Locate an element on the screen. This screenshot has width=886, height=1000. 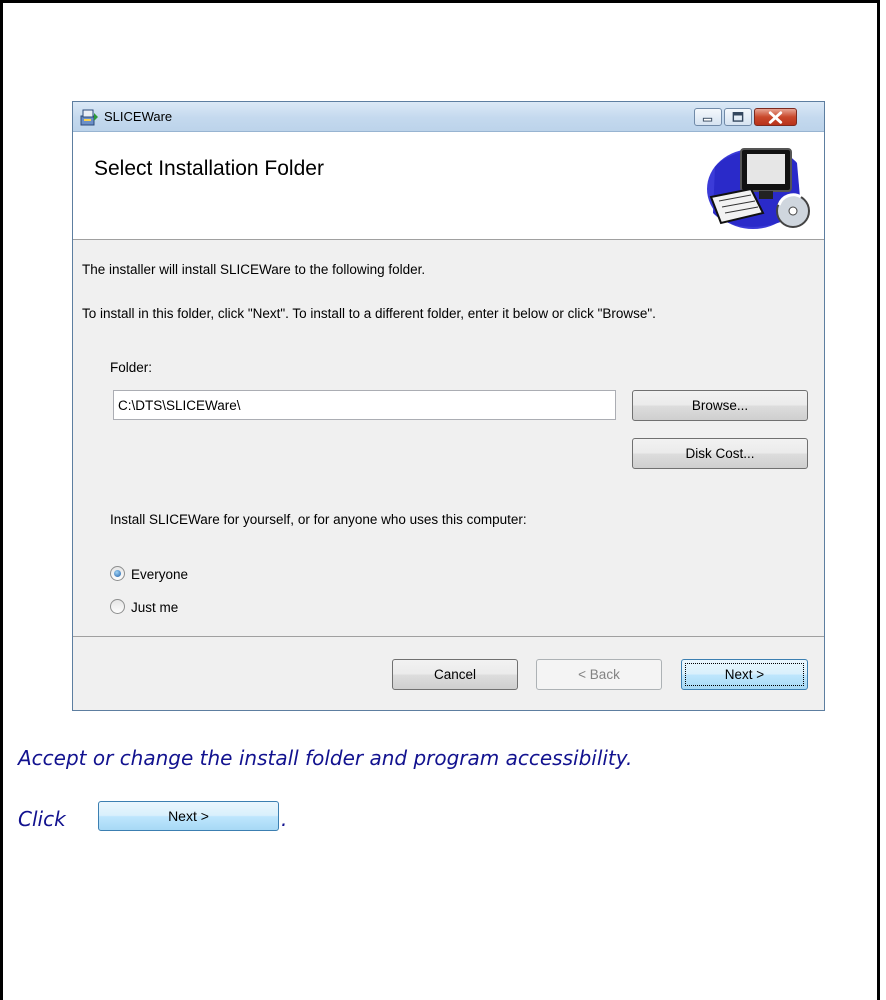
wizard-footer: Cancel < Back Next > is located at coordinates (448, 673).